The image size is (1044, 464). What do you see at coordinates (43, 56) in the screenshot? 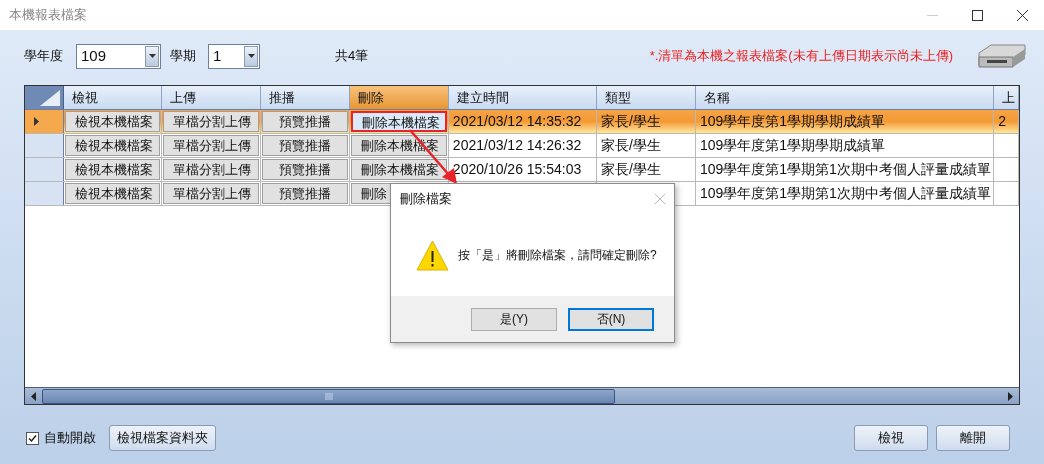
I see `filter-label: 學年度` at bounding box center [43, 56].